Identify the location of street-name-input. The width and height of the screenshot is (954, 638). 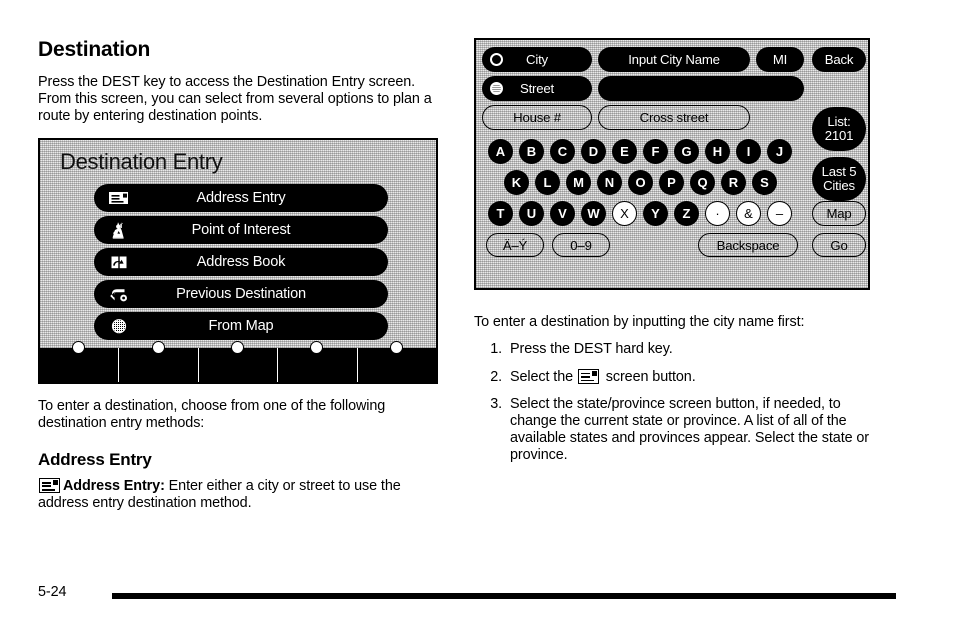
(701, 88).